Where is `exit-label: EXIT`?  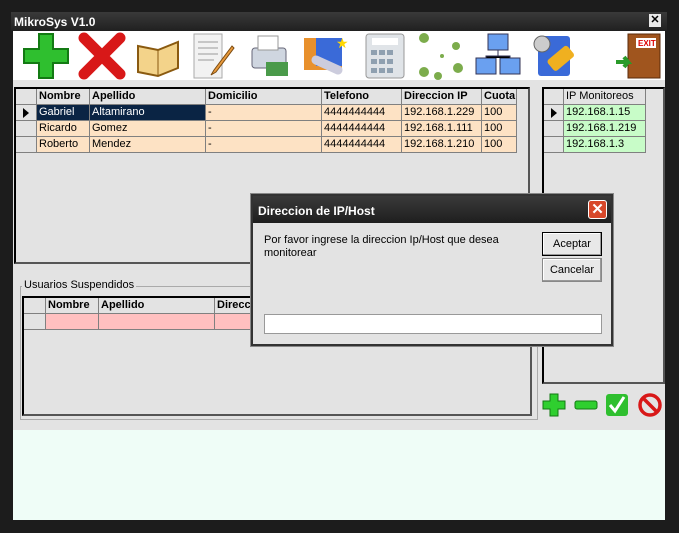 exit-label: EXIT is located at coordinates (647, 43).